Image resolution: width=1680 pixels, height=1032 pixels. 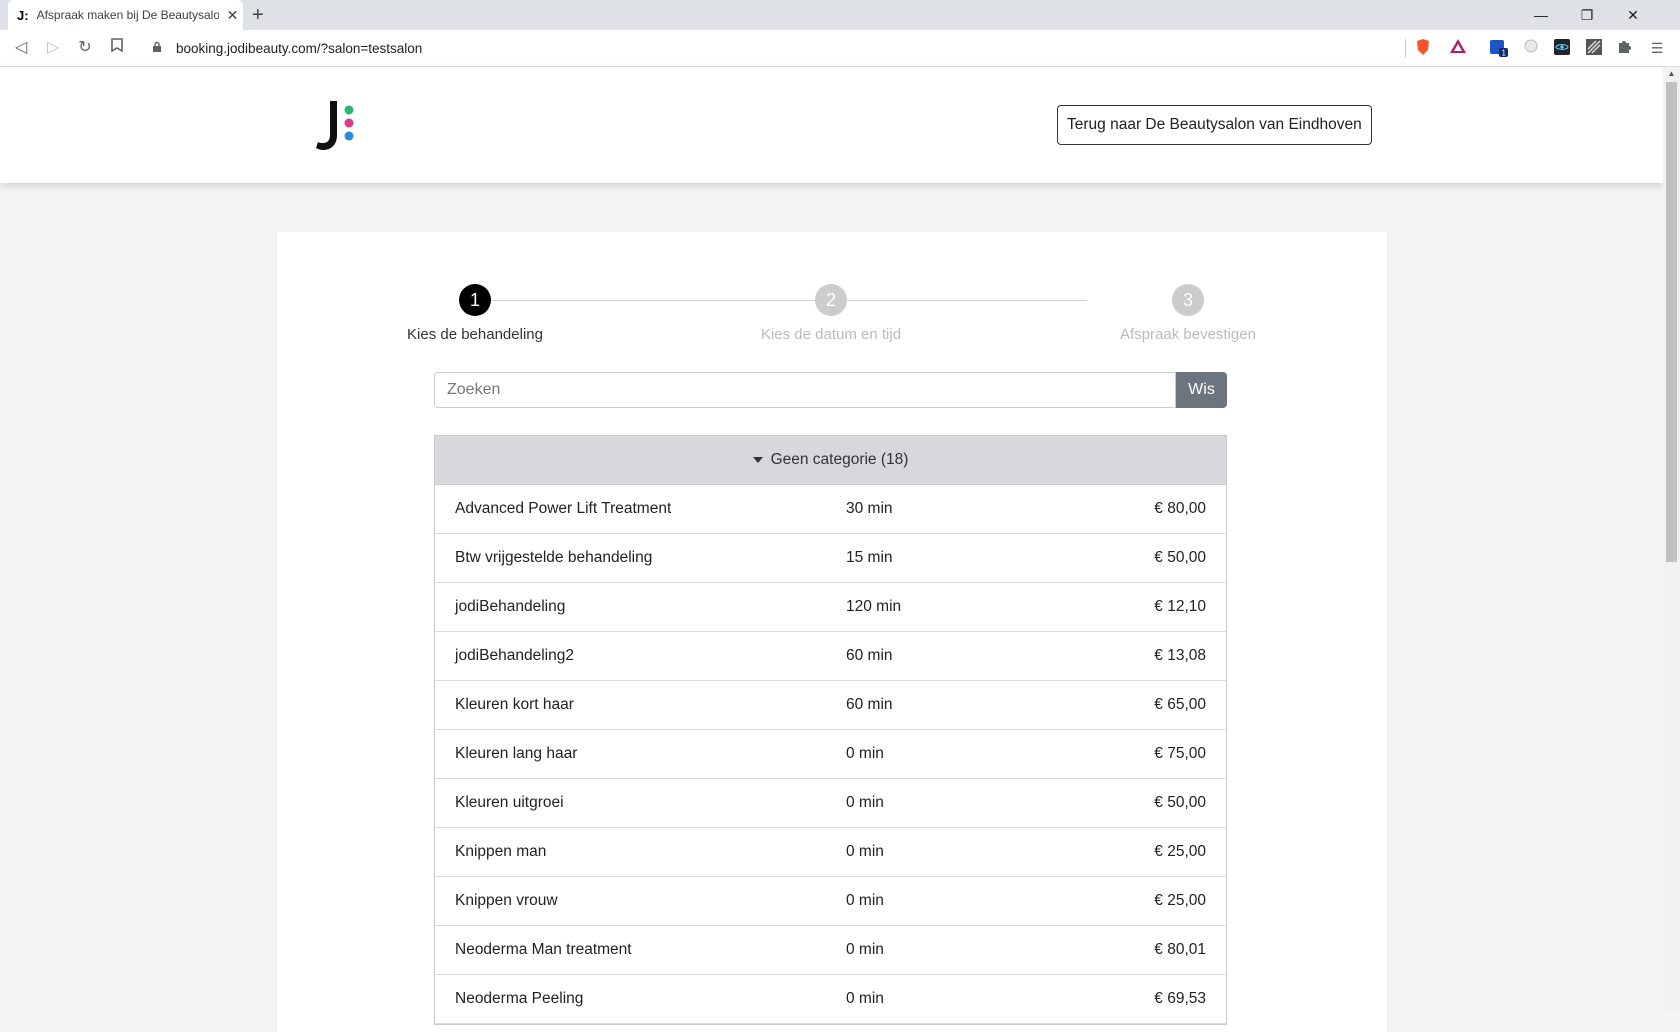 I want to click on scrollbar-thumb, so click(x=1671, y=322).